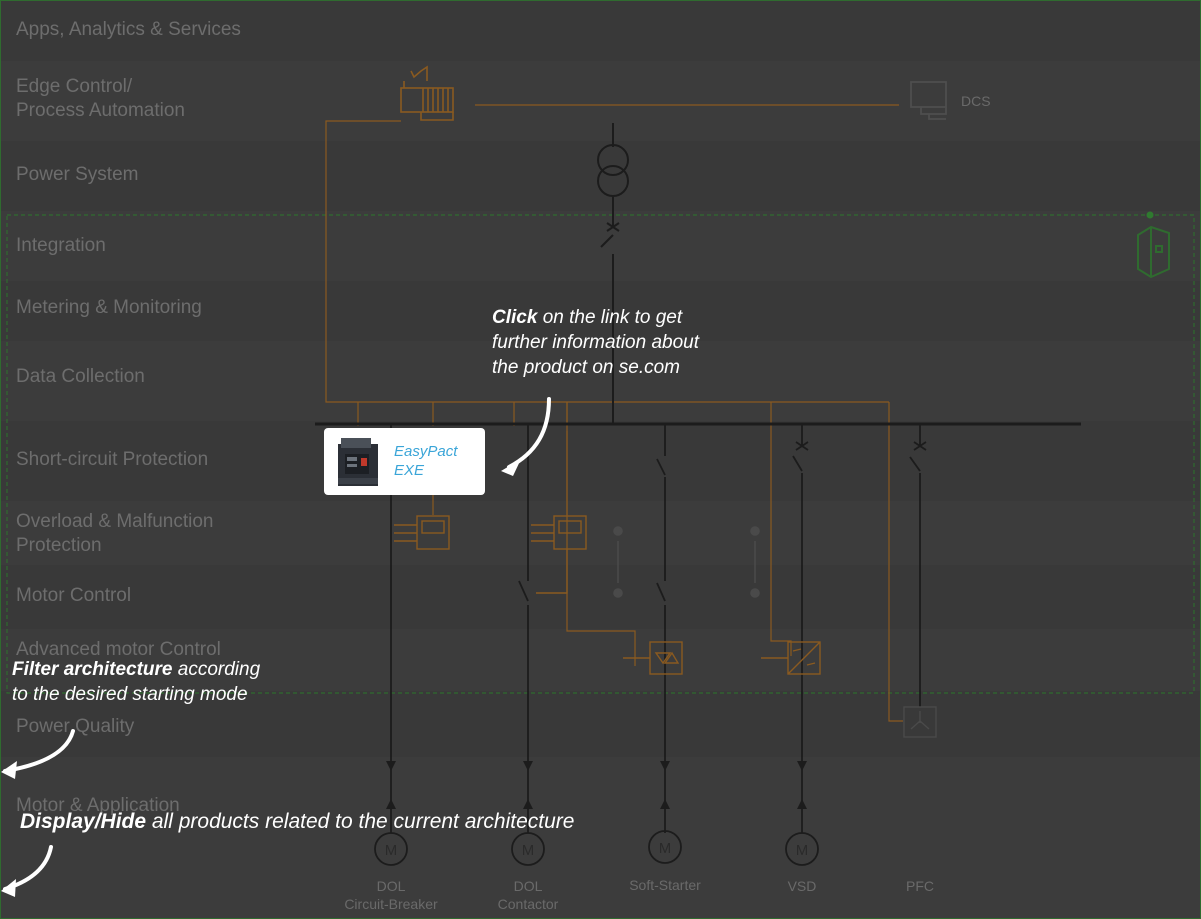 The height and width of the screenshot is (919, 1201). What do you see at coordinates (436, 461) in the screenshot?
I see `product-link: EasyPact EXE` at bounding box center [436, 461].